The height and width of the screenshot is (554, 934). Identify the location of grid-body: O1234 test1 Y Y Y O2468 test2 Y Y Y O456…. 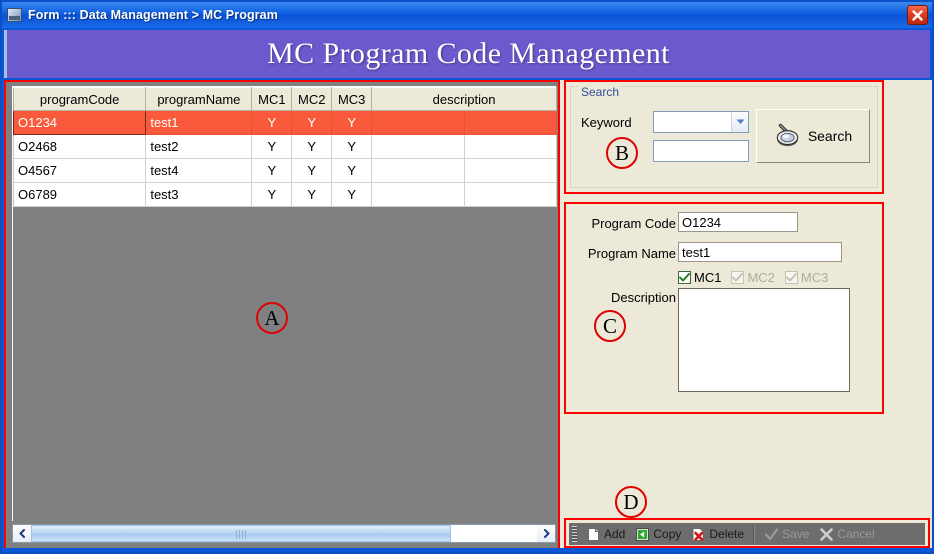
(285, 158).